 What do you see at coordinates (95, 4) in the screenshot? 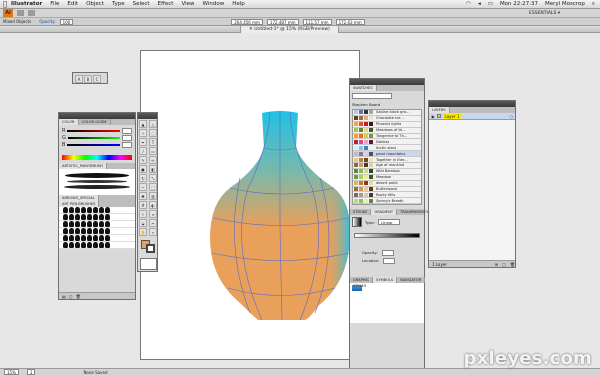
I see `menu-object: Object` at bounding box center [95, 4].